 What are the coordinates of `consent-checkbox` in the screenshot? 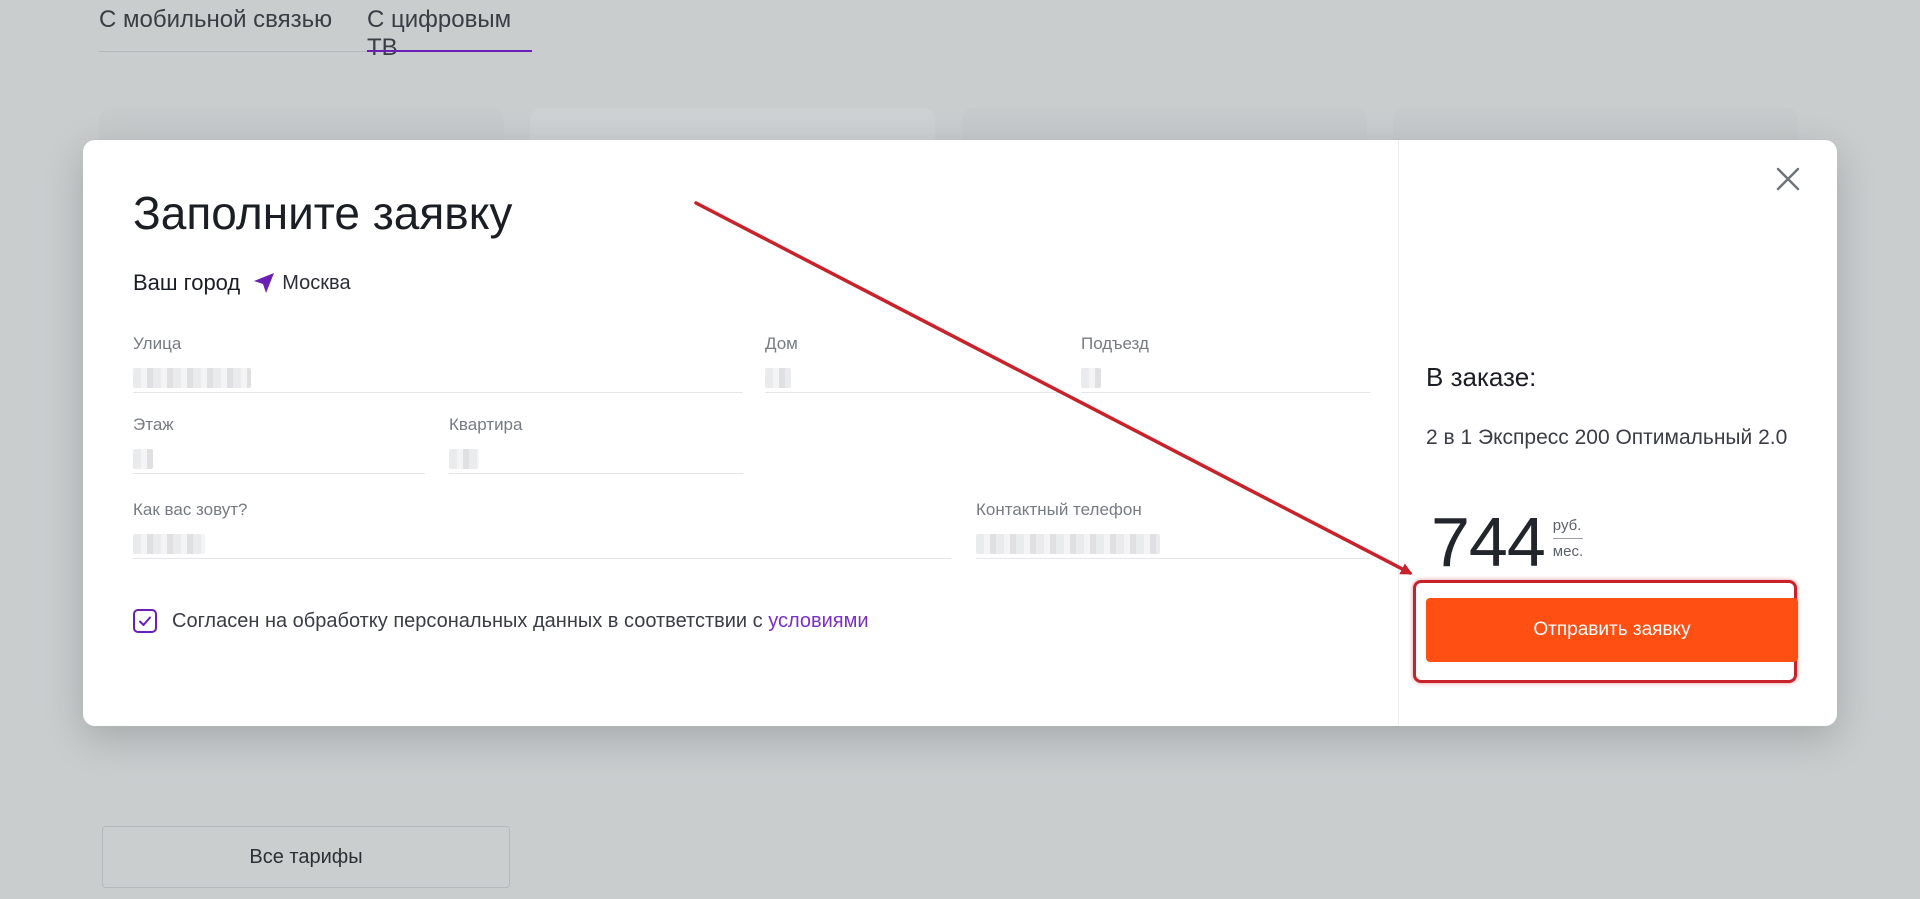 It's located at (145, 621).